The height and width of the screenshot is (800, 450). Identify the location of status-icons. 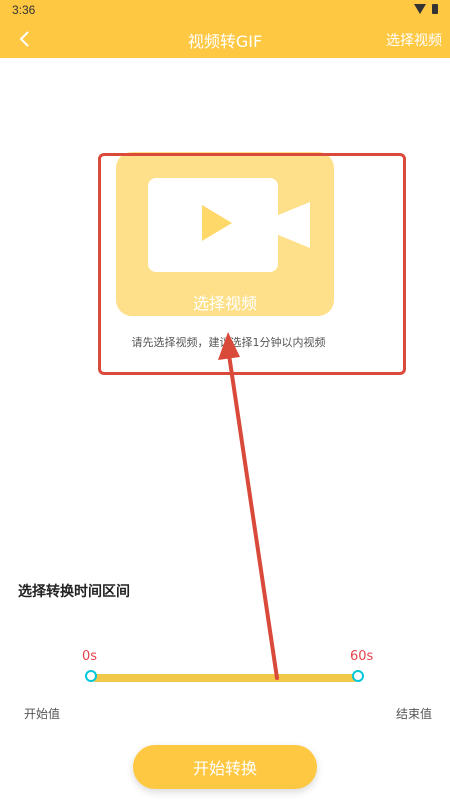
(426, 9).